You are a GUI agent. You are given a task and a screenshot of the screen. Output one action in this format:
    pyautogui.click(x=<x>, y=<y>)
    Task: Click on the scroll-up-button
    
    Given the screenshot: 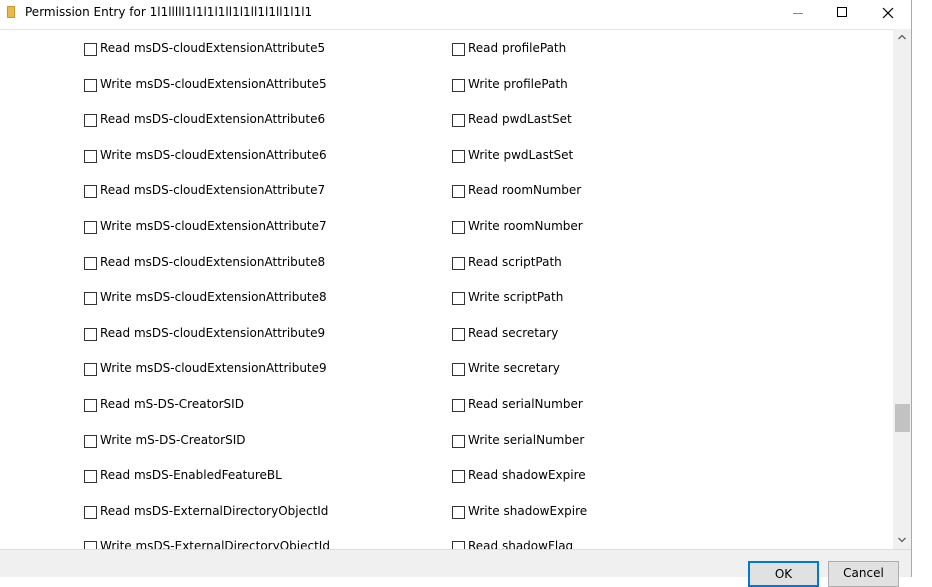 What is the action you would take?
    pyautogui.click(x=902, y=37)
    